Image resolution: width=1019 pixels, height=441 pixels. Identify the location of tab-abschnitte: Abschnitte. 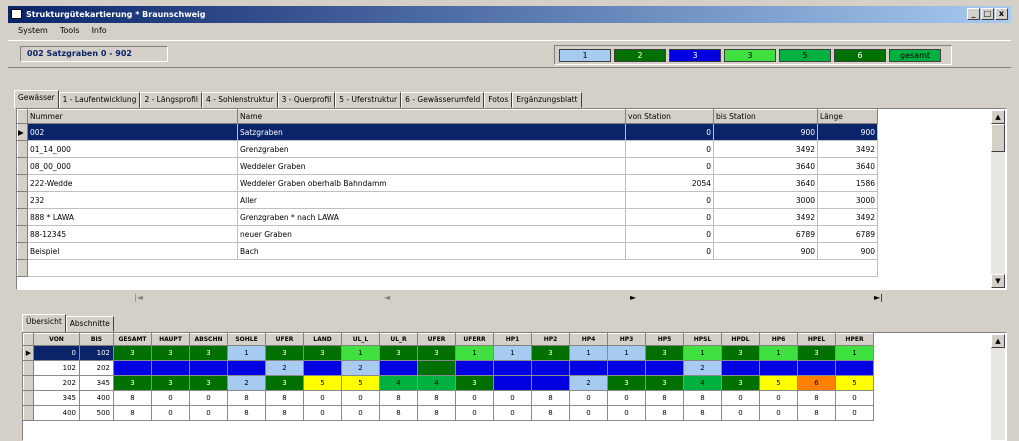
(89, 324).